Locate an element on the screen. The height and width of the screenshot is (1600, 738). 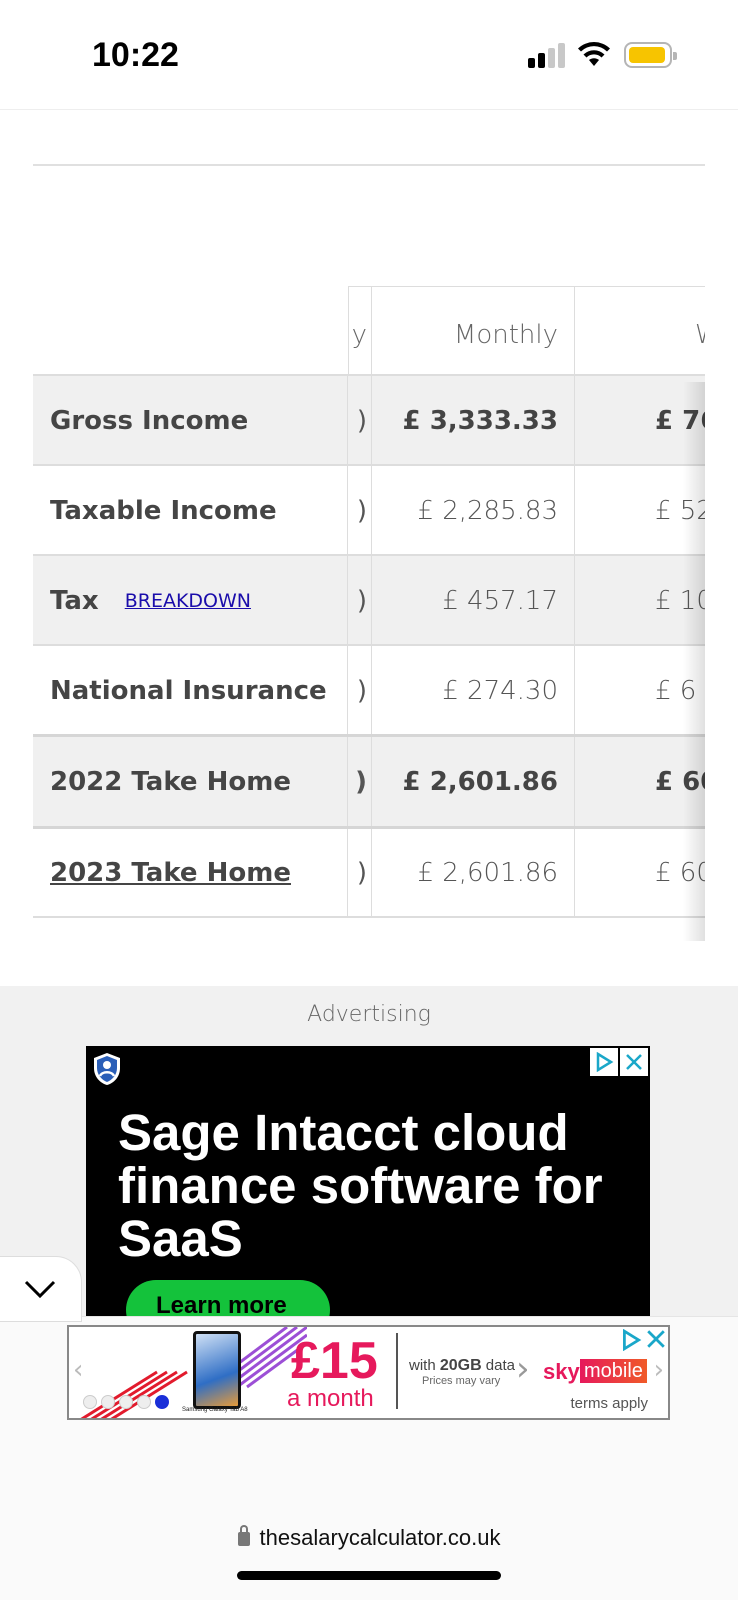
carousel-prev-icon: ‹ is located at coordinates (78, 1370).